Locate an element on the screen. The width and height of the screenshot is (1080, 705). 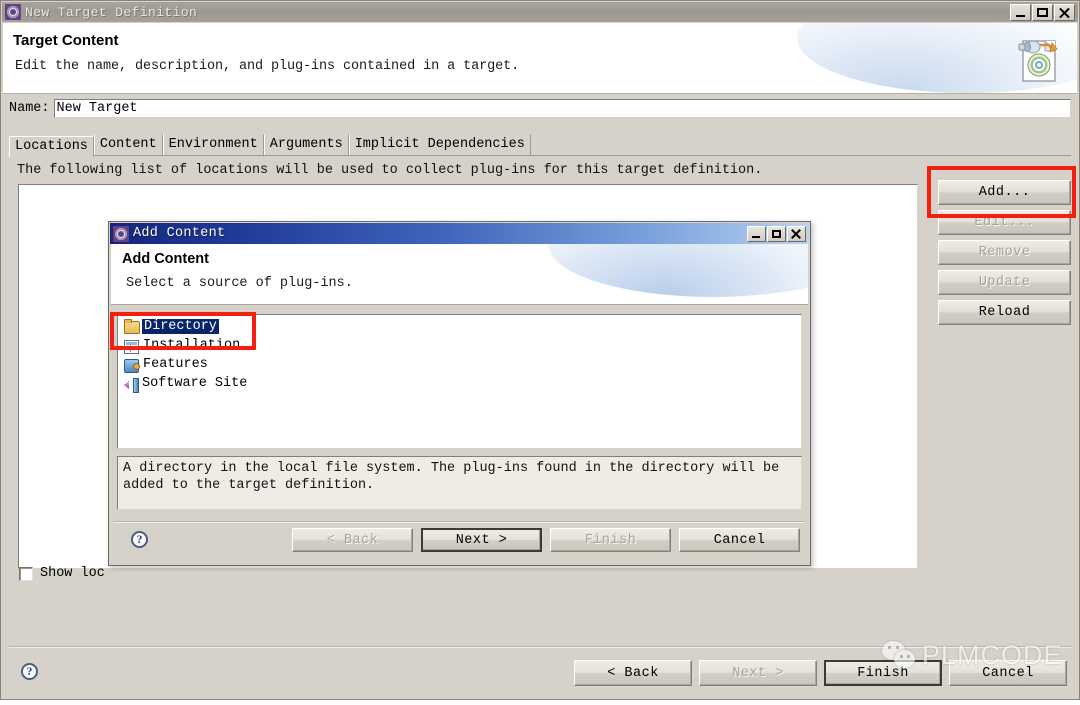
features-puzzle-icon is located at coordinates (132, 365).